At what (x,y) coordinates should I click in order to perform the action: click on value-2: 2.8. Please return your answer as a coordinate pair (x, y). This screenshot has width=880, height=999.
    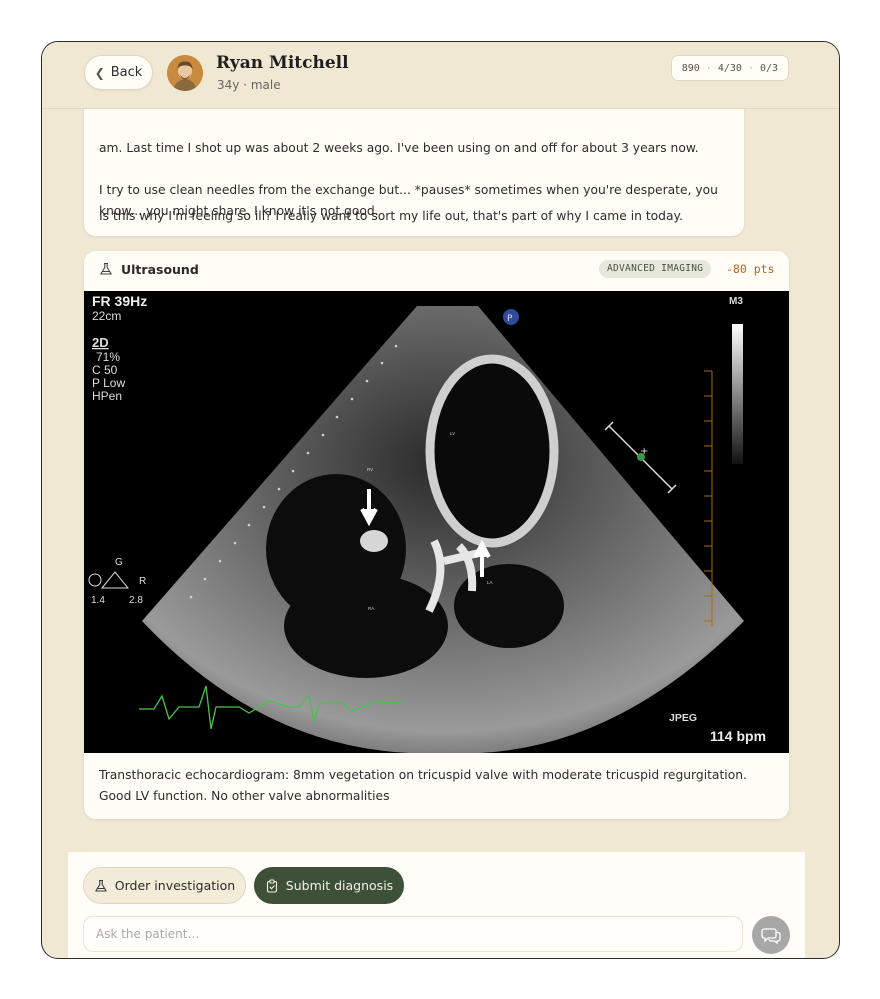
    Looking at the image, I should click on (136, 600).